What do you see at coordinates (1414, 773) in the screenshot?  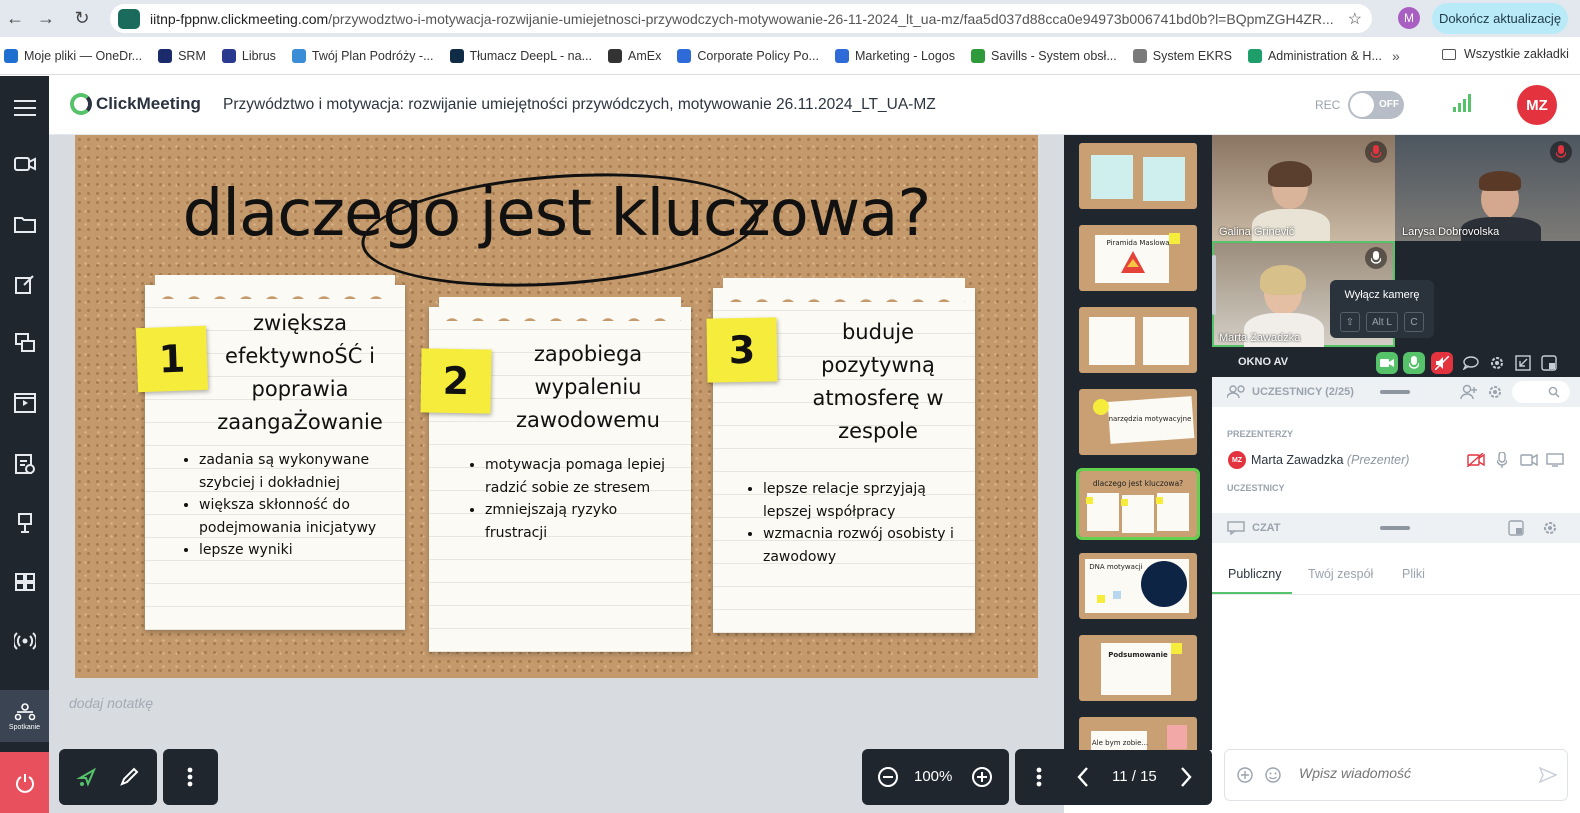 I see `chat-input` at bounding box center [1414, 773].